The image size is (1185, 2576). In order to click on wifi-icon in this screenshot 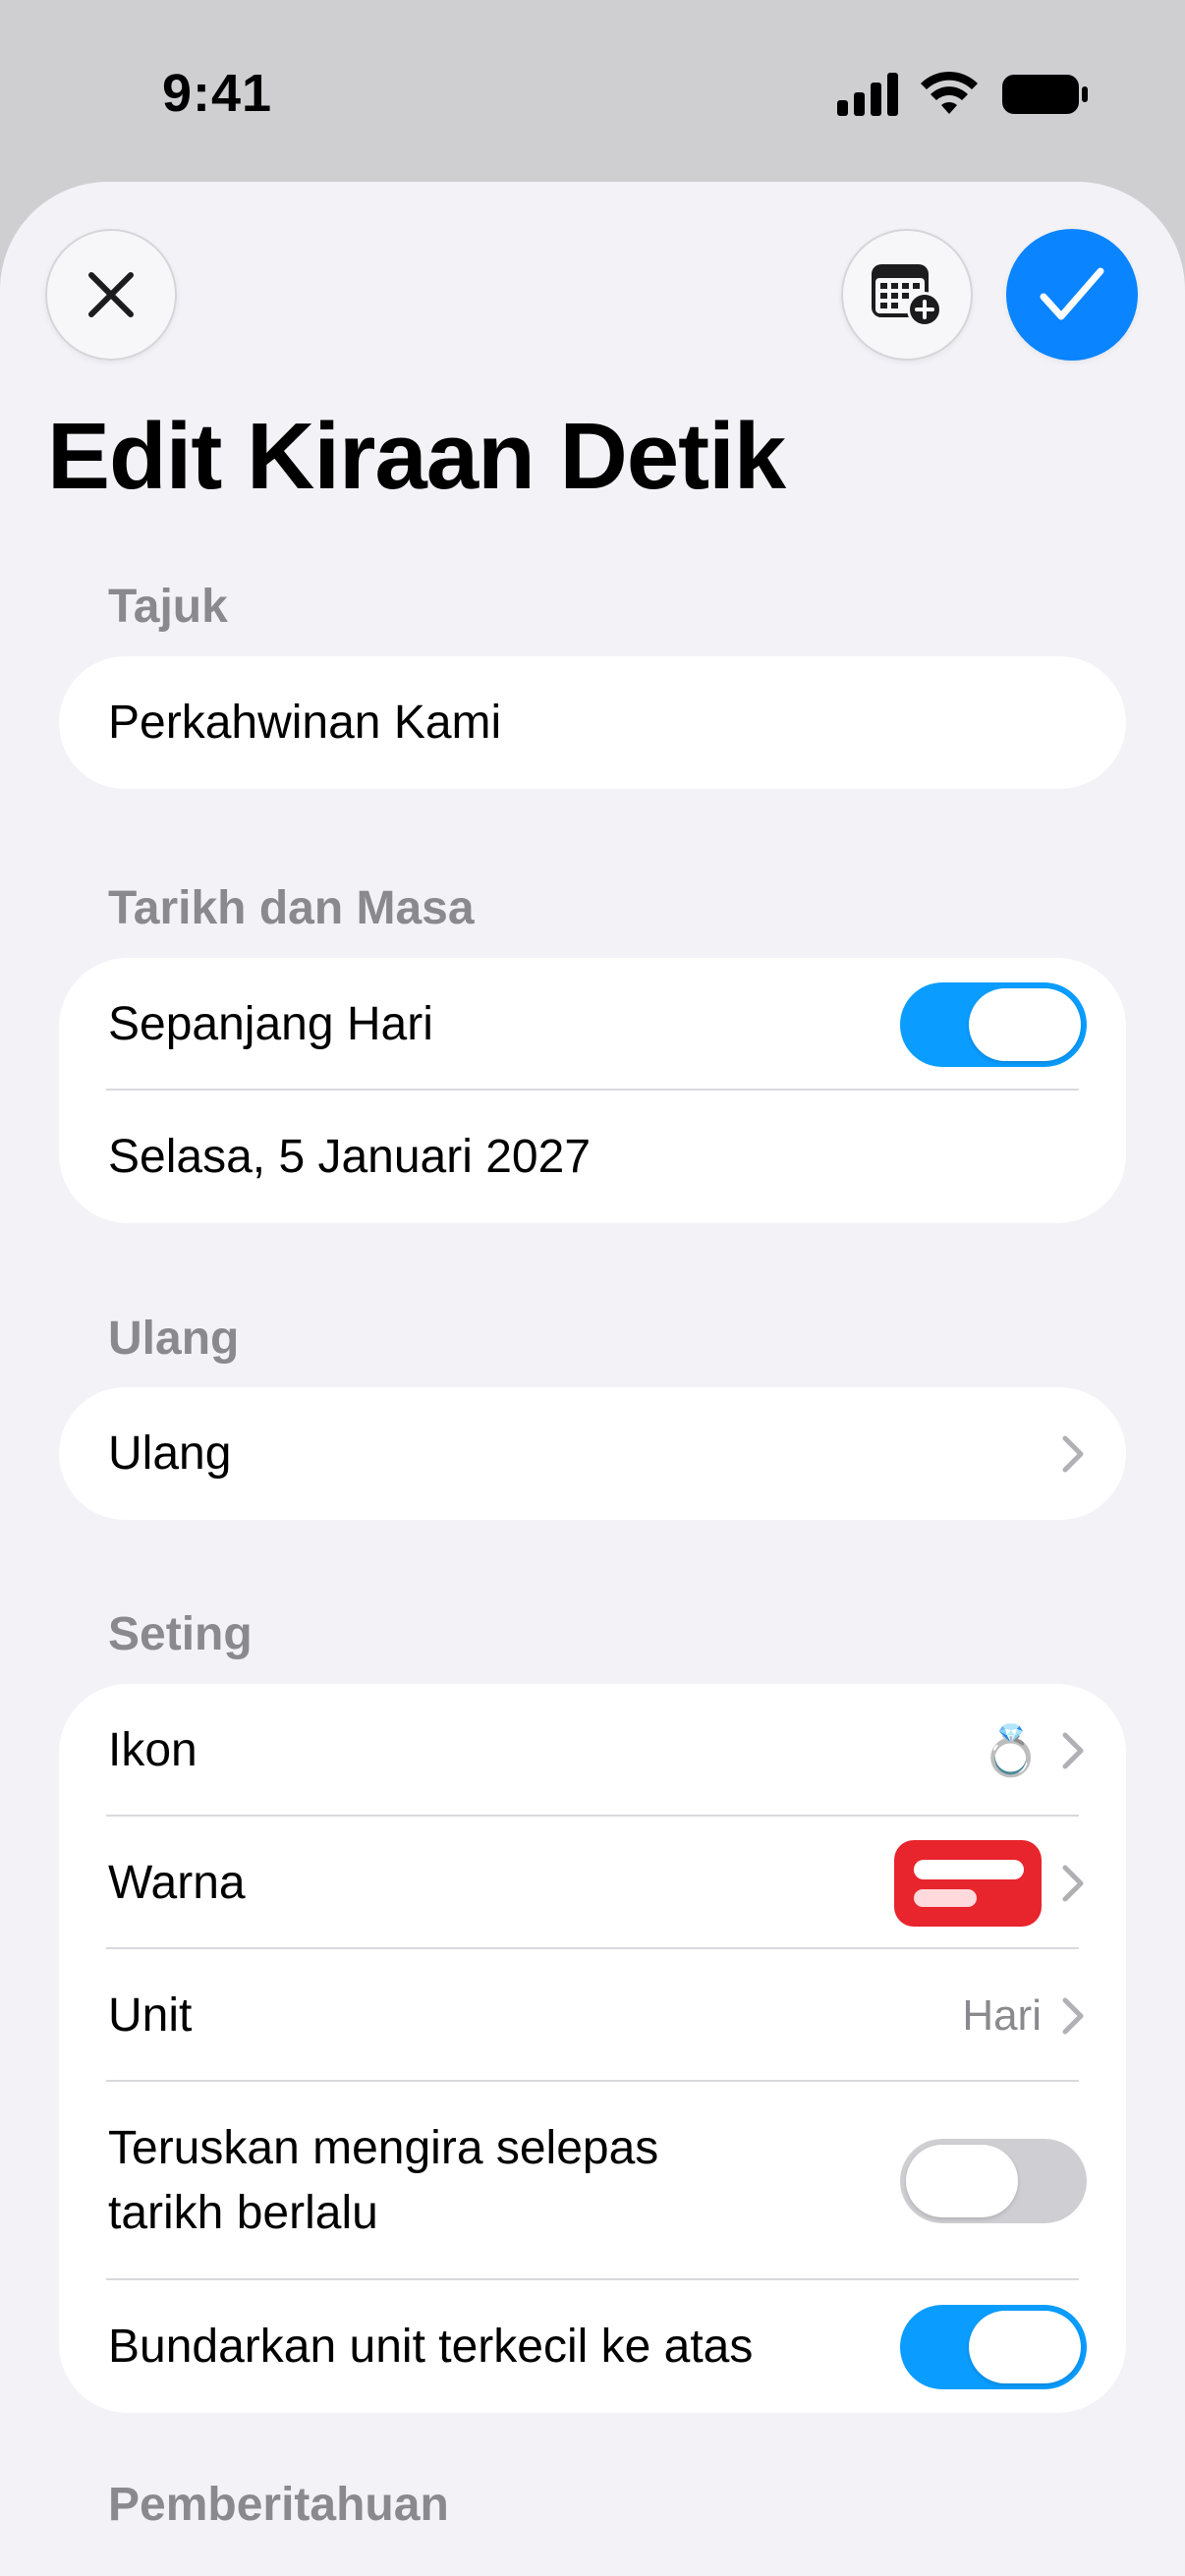, I will do `click(950, 92)`.